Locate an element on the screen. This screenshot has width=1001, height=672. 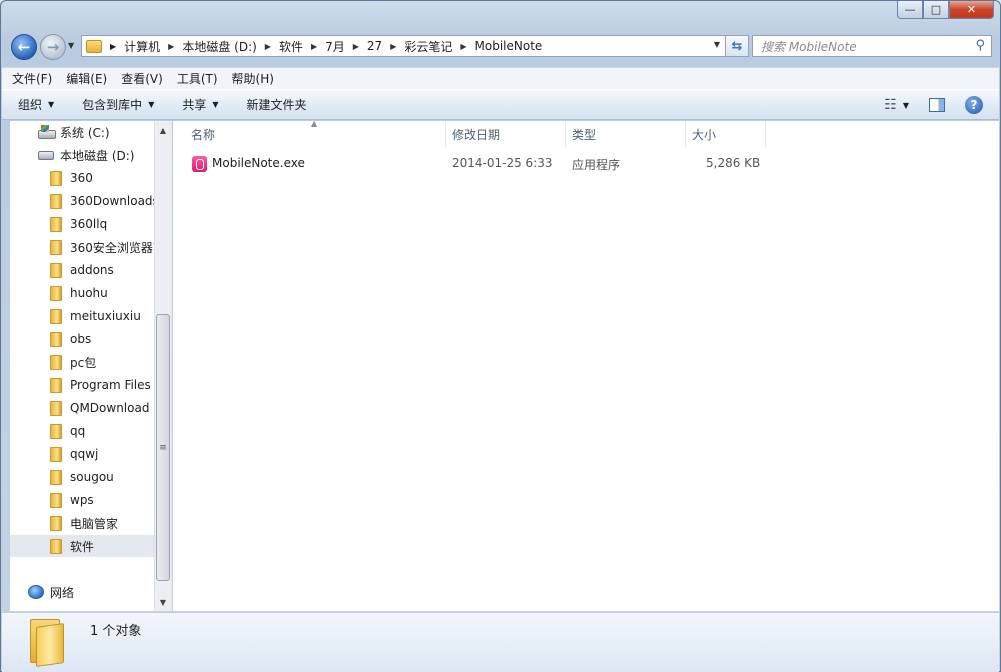
drive-icon is located at coordinates (46, 155).